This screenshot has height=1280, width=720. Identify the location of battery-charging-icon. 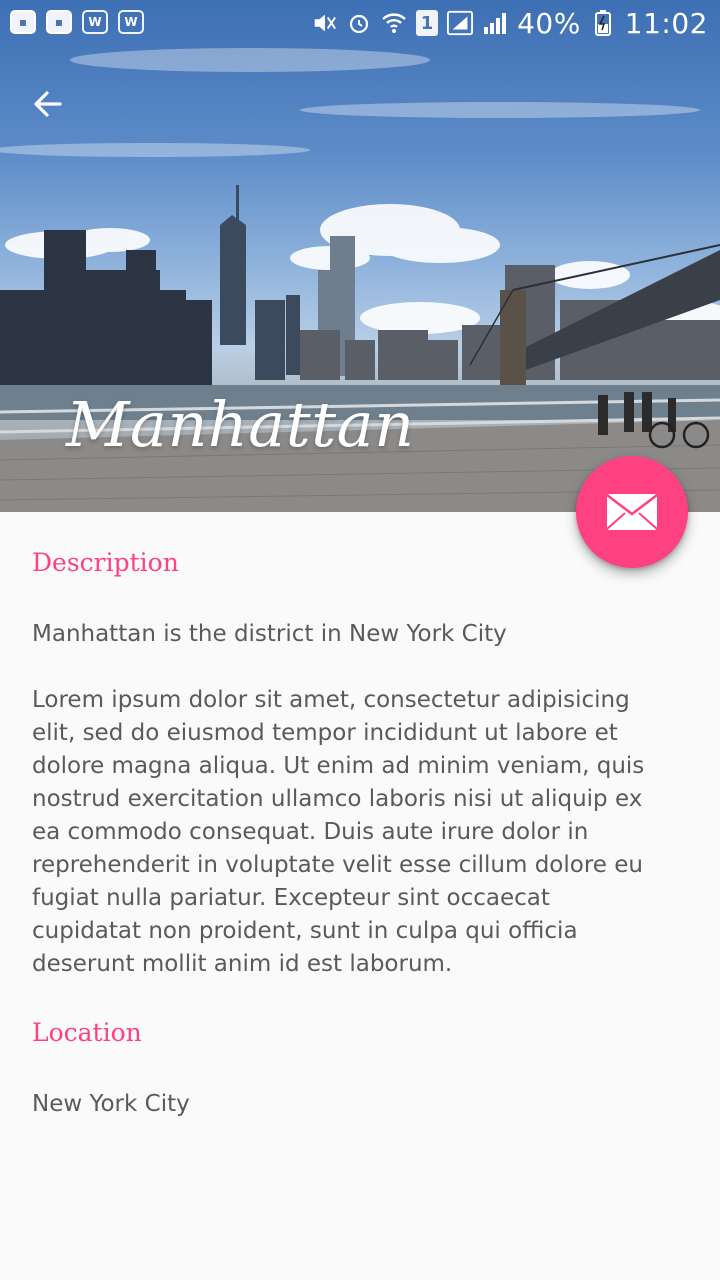
(603, 23).